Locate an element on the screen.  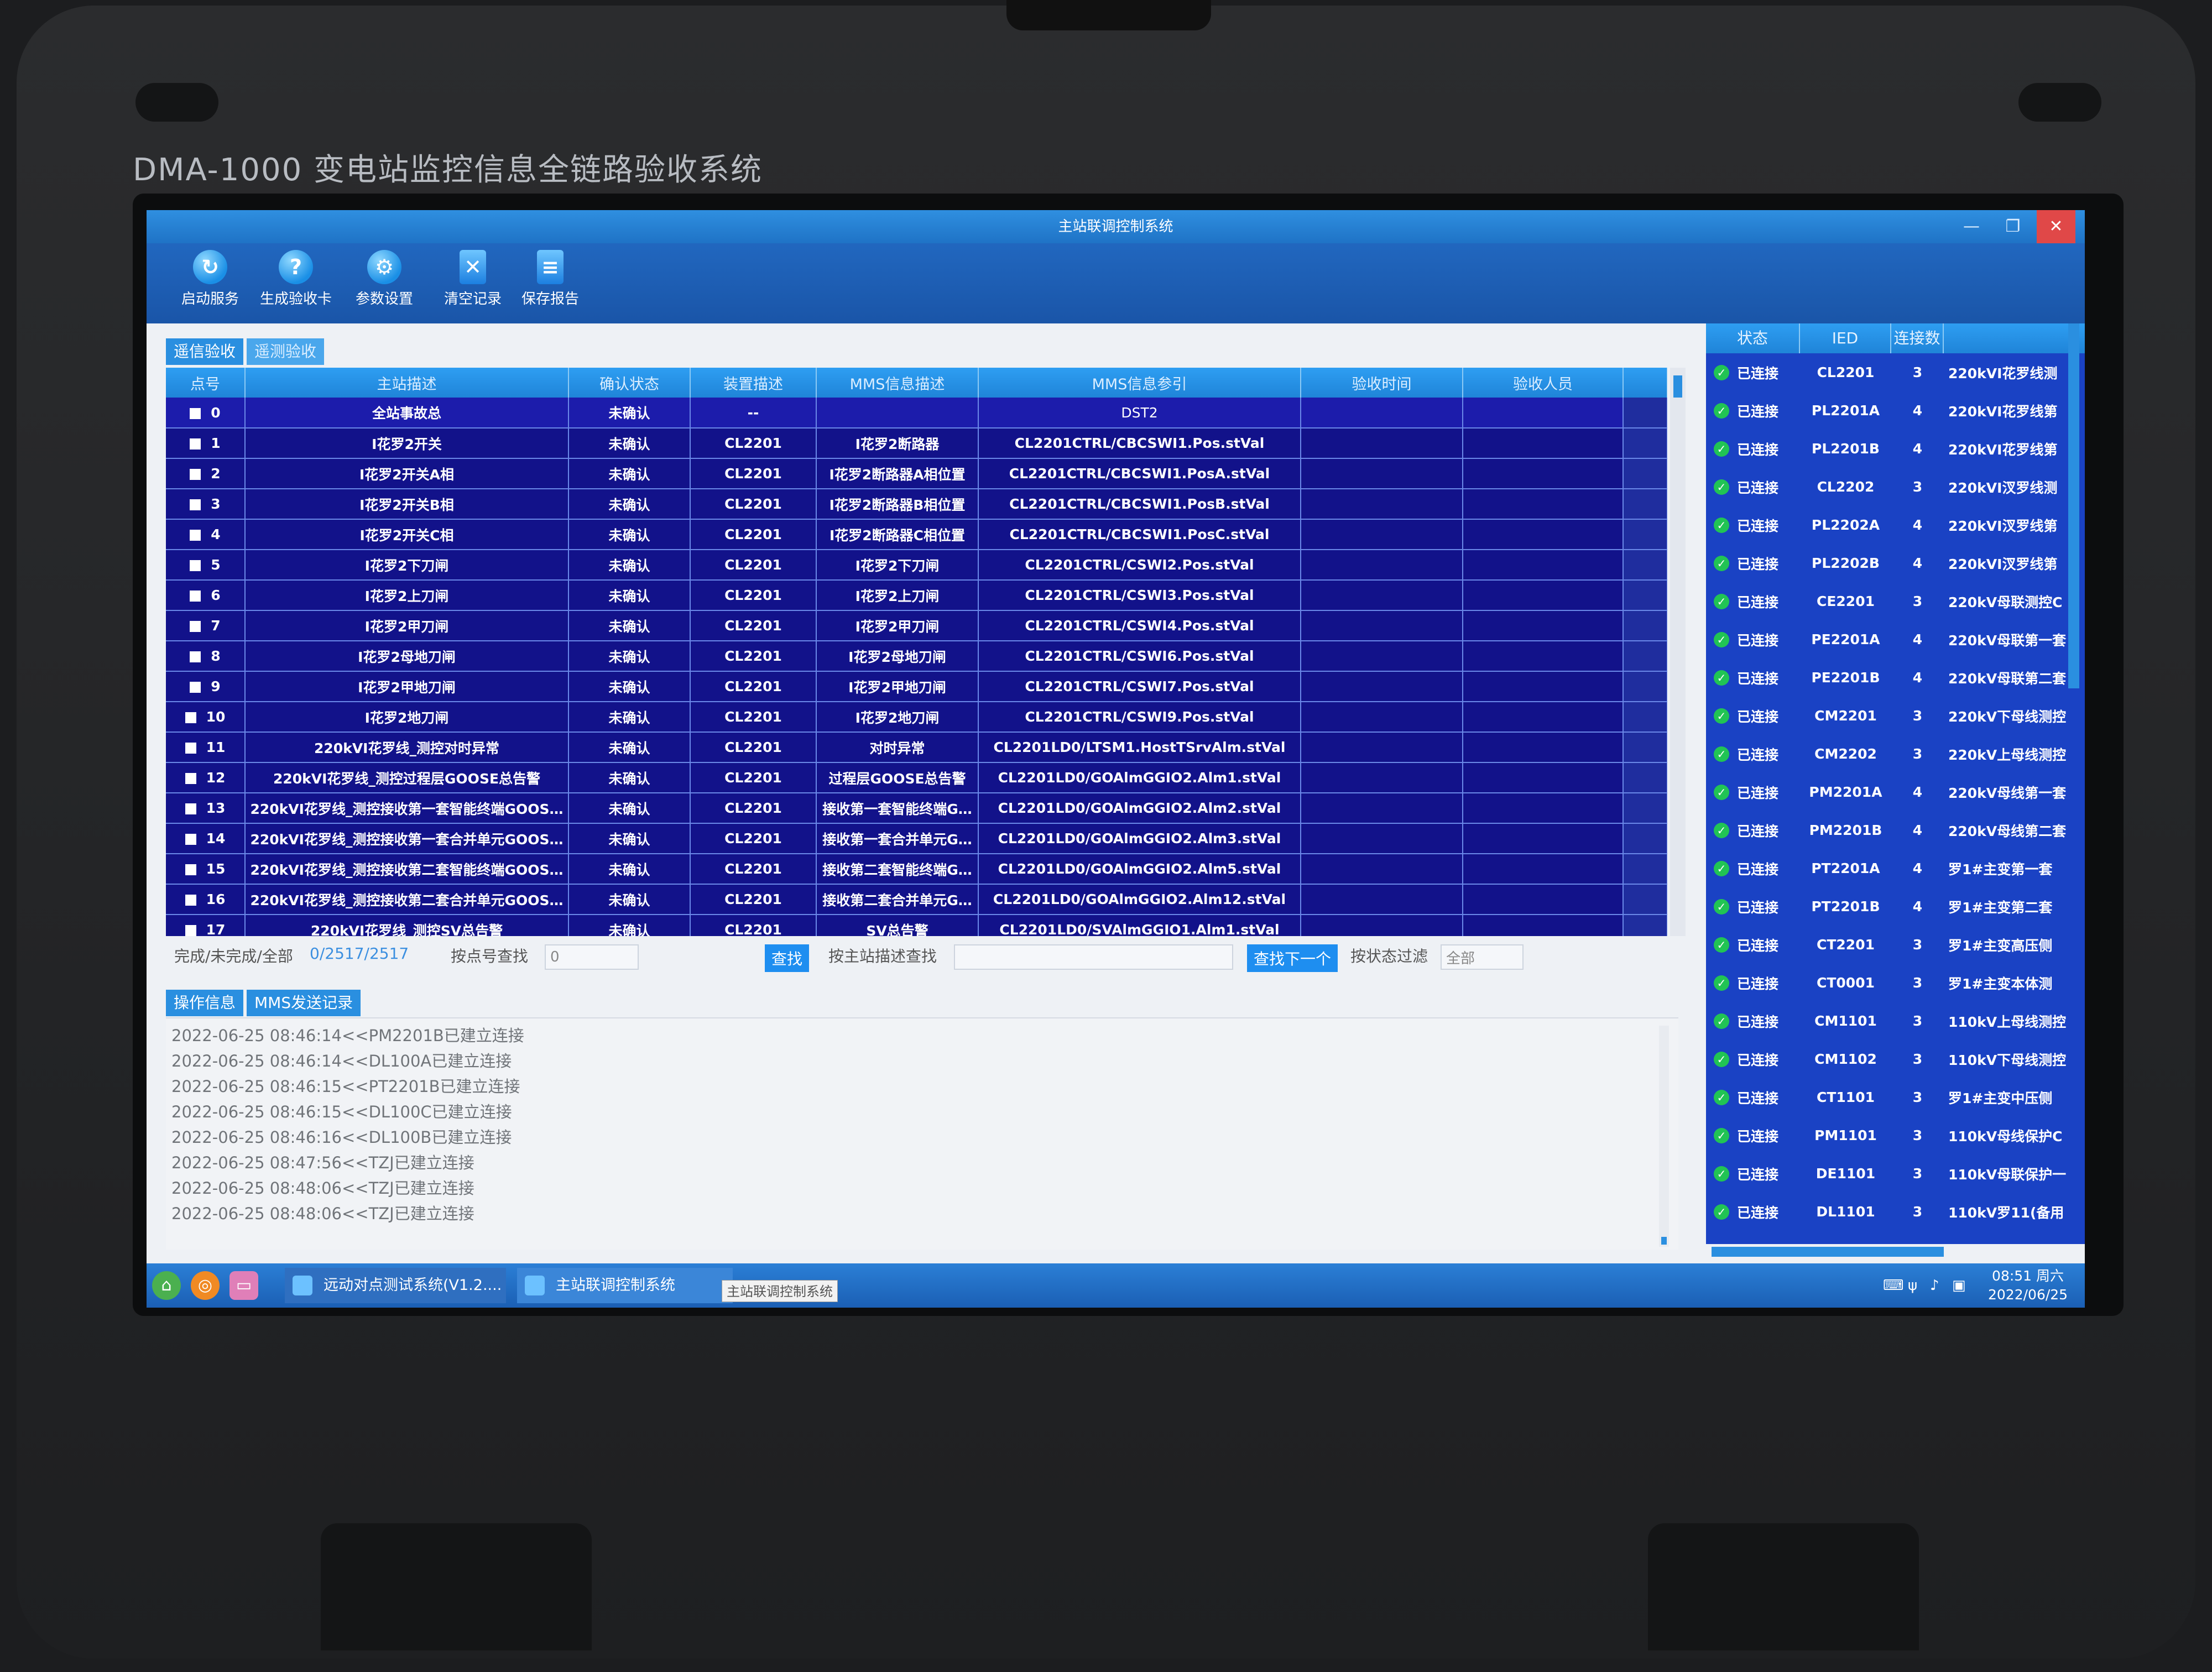
generate-card-button: ? 生成验收卡 is located at coordinates (296, 284).